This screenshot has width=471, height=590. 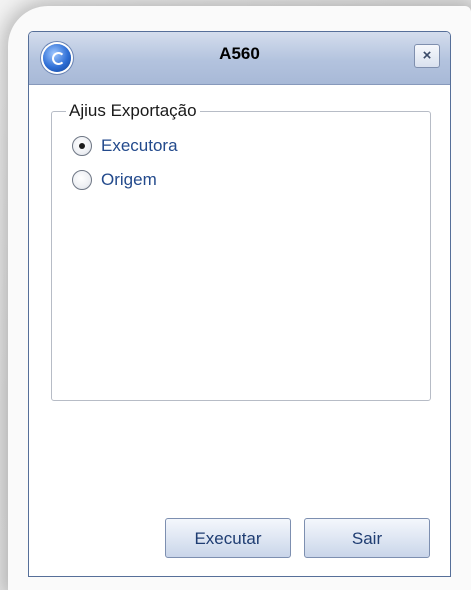 I want to click on close-icon: ×, so click(x=427, y=55).